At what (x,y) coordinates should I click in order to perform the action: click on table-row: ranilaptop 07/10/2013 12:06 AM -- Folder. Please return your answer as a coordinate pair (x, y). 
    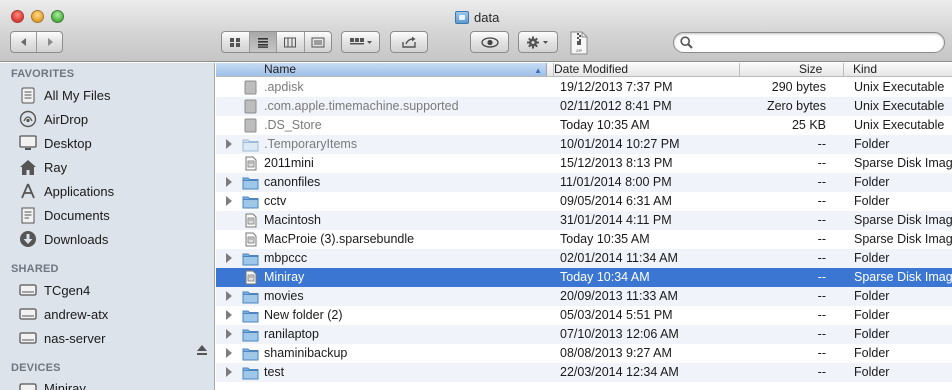
    Looking at the image, I should click on (584, 334).